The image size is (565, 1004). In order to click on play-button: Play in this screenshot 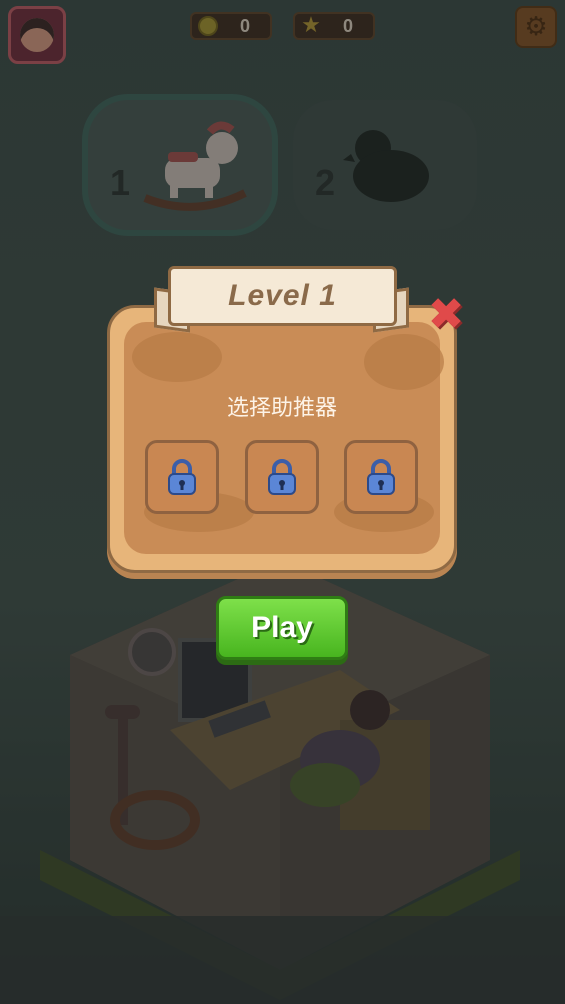, I will do `click(282, 628)`.